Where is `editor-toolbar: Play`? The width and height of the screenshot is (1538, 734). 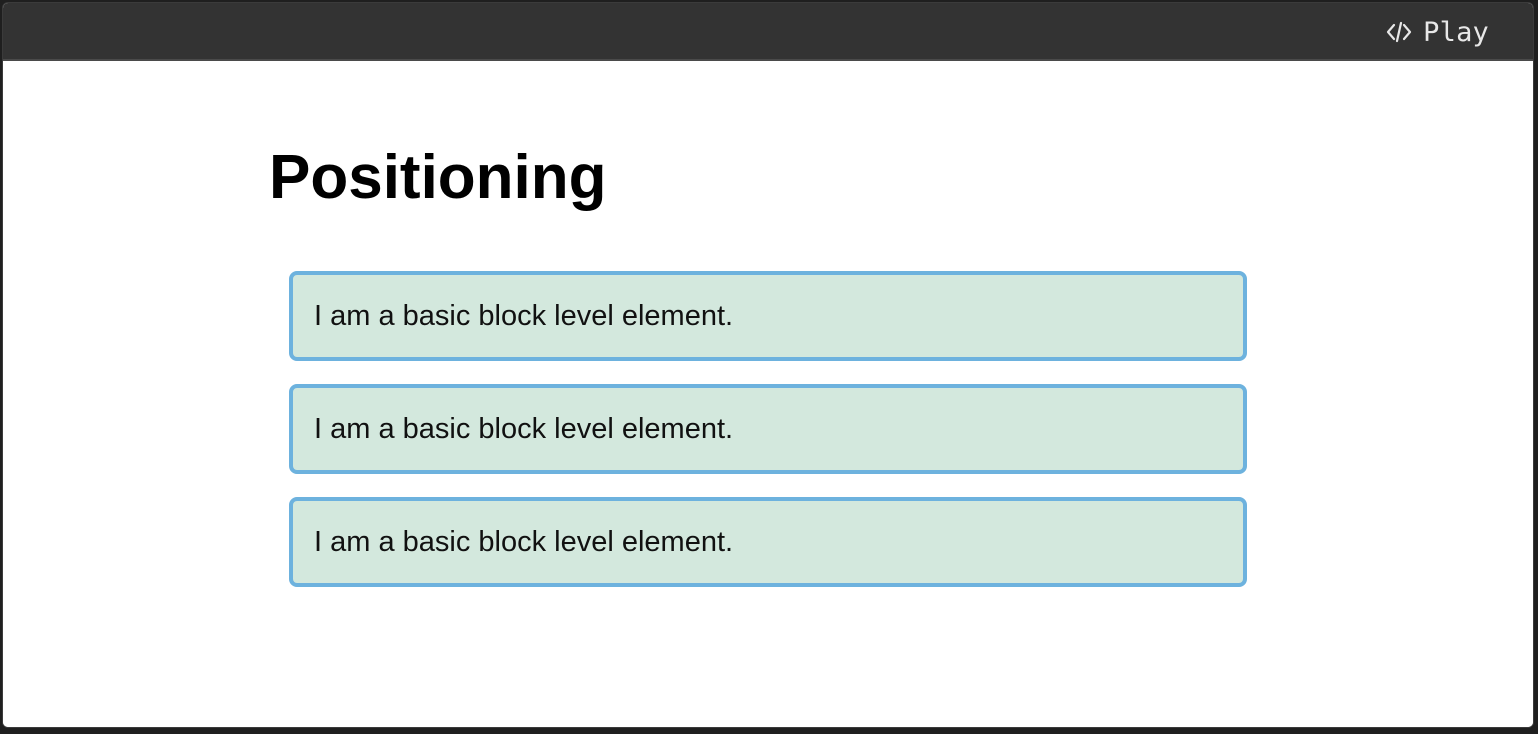 editor-toolbar: Play is located at coordinates (768, 32).